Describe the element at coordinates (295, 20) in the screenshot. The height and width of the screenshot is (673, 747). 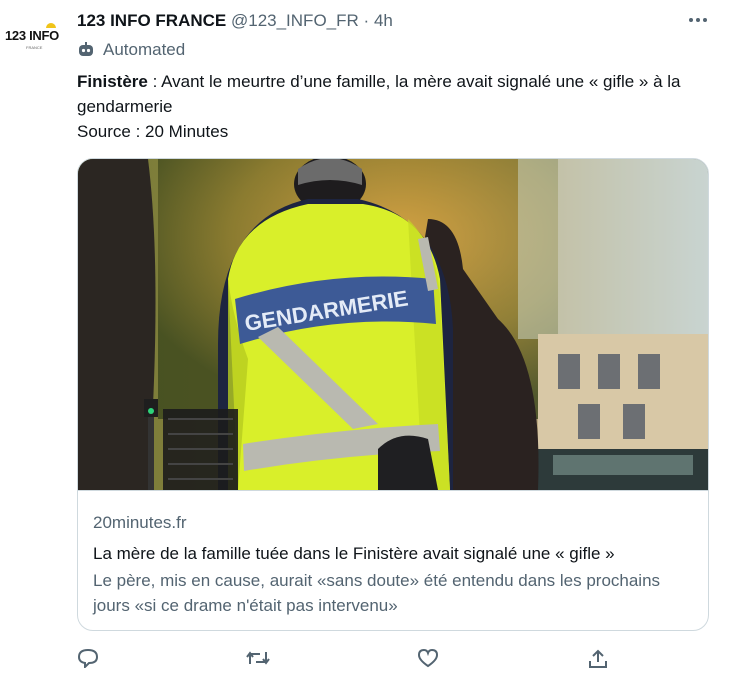
I see `user-handle: @123_INFO_FR` at that location.